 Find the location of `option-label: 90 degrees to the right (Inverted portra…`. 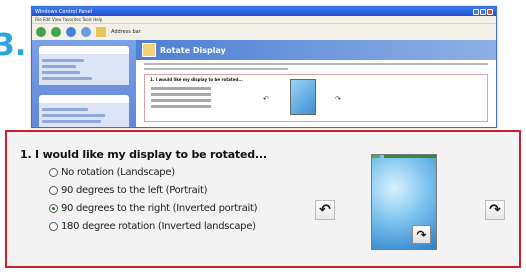

option-label: 90 degrees to the right (Inverted portra… is located at coordinates (159, 208).